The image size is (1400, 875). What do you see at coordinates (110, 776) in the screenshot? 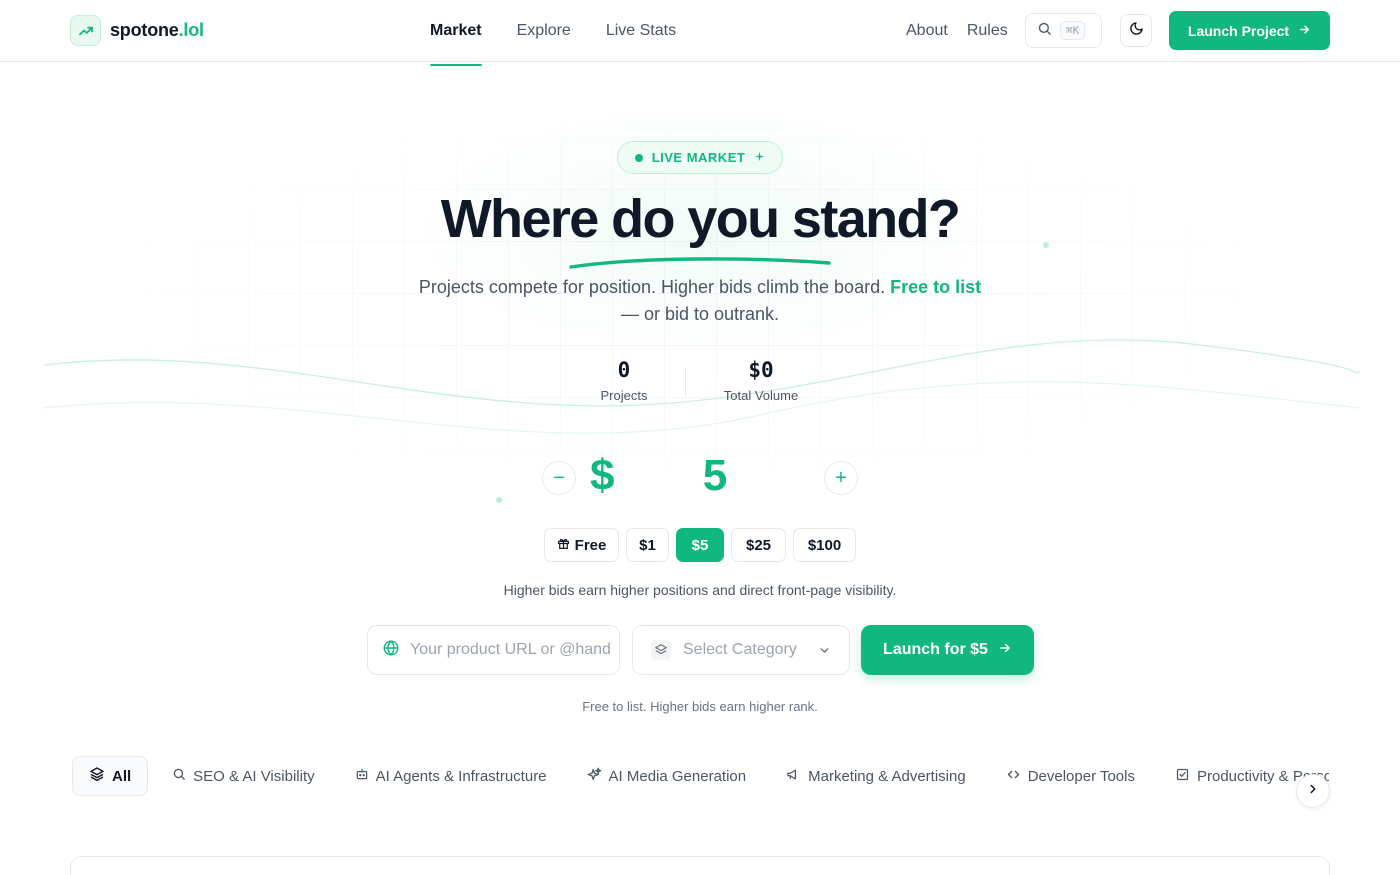
I see `tab-all: All` at bounding box center [110, 776].